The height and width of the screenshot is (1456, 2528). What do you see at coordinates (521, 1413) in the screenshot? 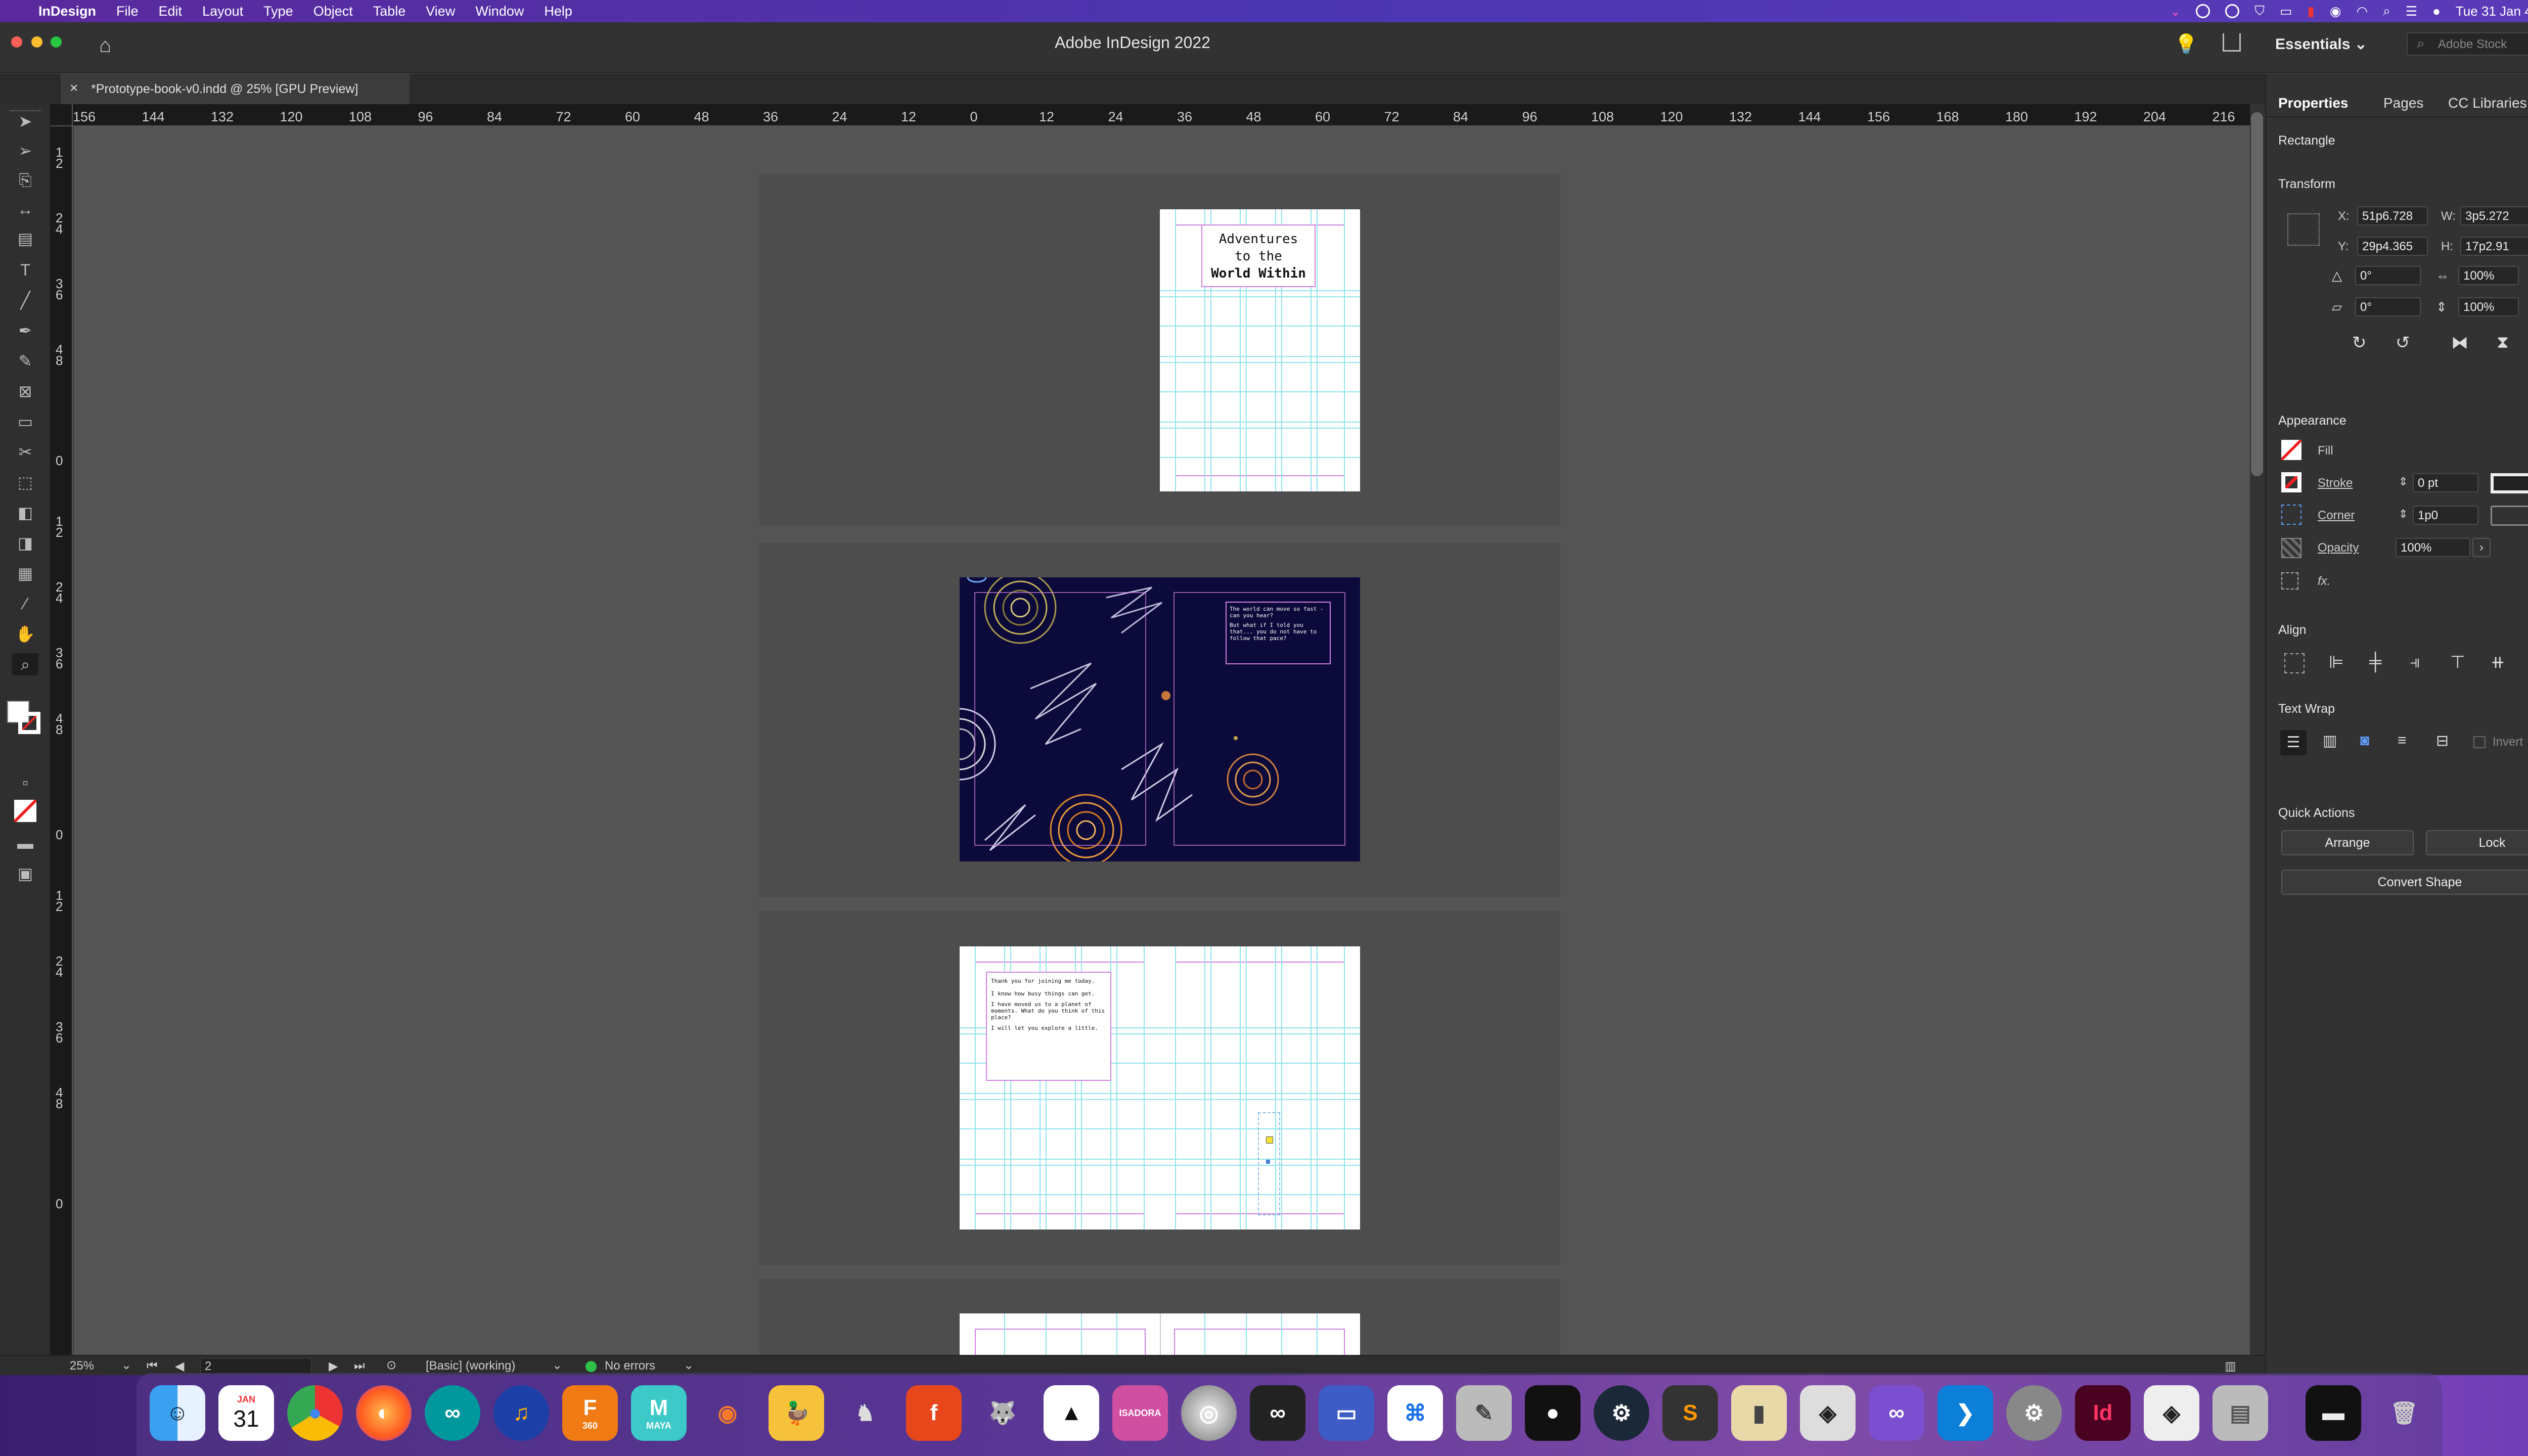
I see `audition-icon: ♫` at bounding box center [521, 1413].